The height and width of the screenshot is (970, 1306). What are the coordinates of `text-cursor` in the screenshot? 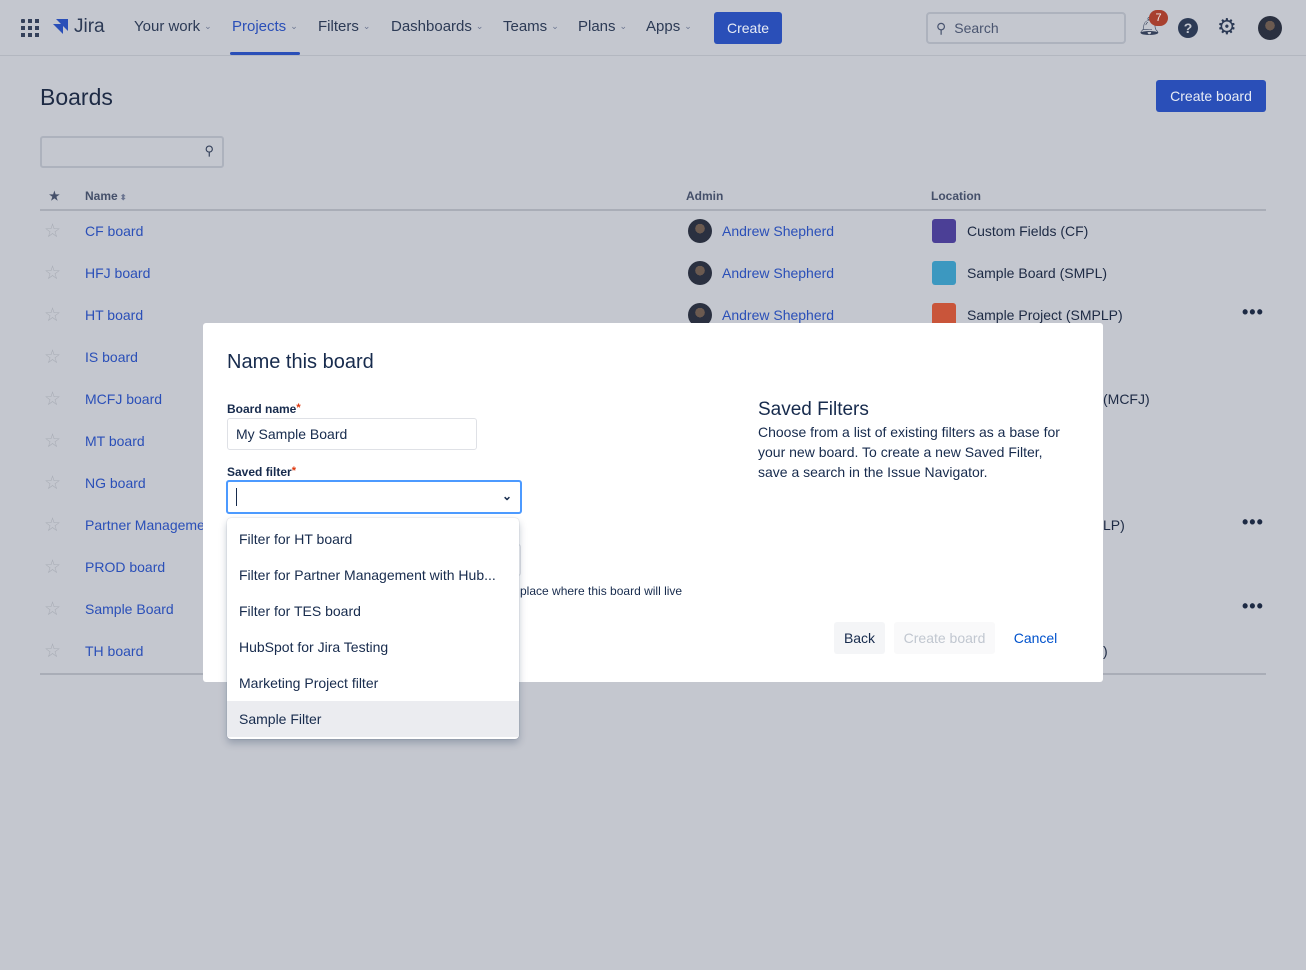 It's located at (236, 497).